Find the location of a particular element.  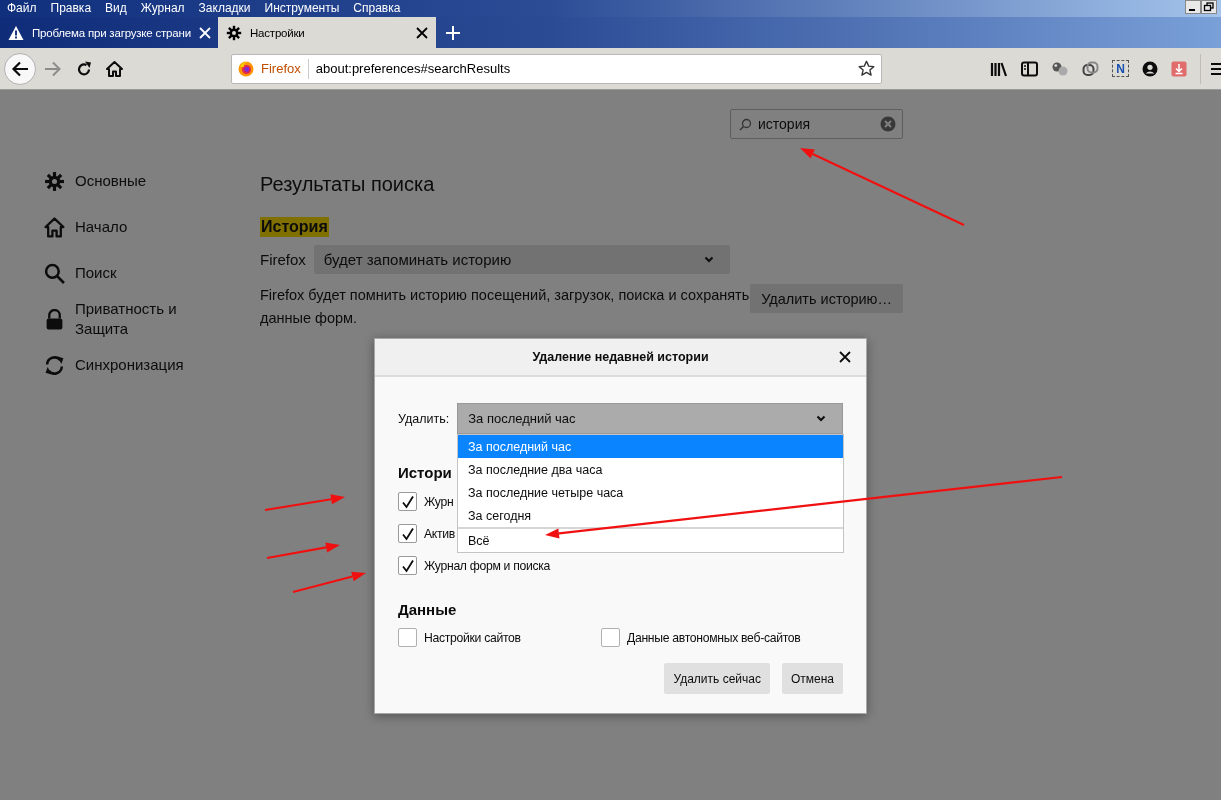

star-icon is located at coordinates (866, 68).